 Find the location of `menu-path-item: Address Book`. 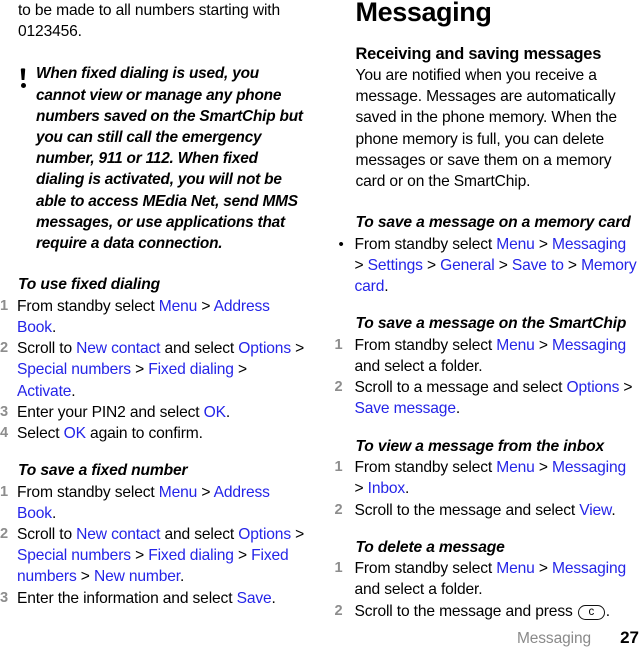

menu-path-item: Address Book is located at coordinates (143, 316).